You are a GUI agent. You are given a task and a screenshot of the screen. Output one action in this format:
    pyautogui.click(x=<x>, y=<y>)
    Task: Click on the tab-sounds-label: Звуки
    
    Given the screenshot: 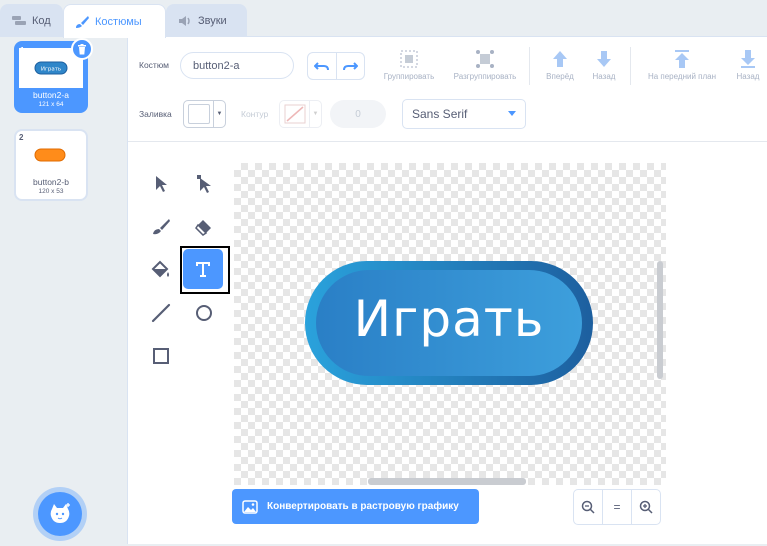 What is the action you would take?
    pyautogui.click(x=212, y=21)
    